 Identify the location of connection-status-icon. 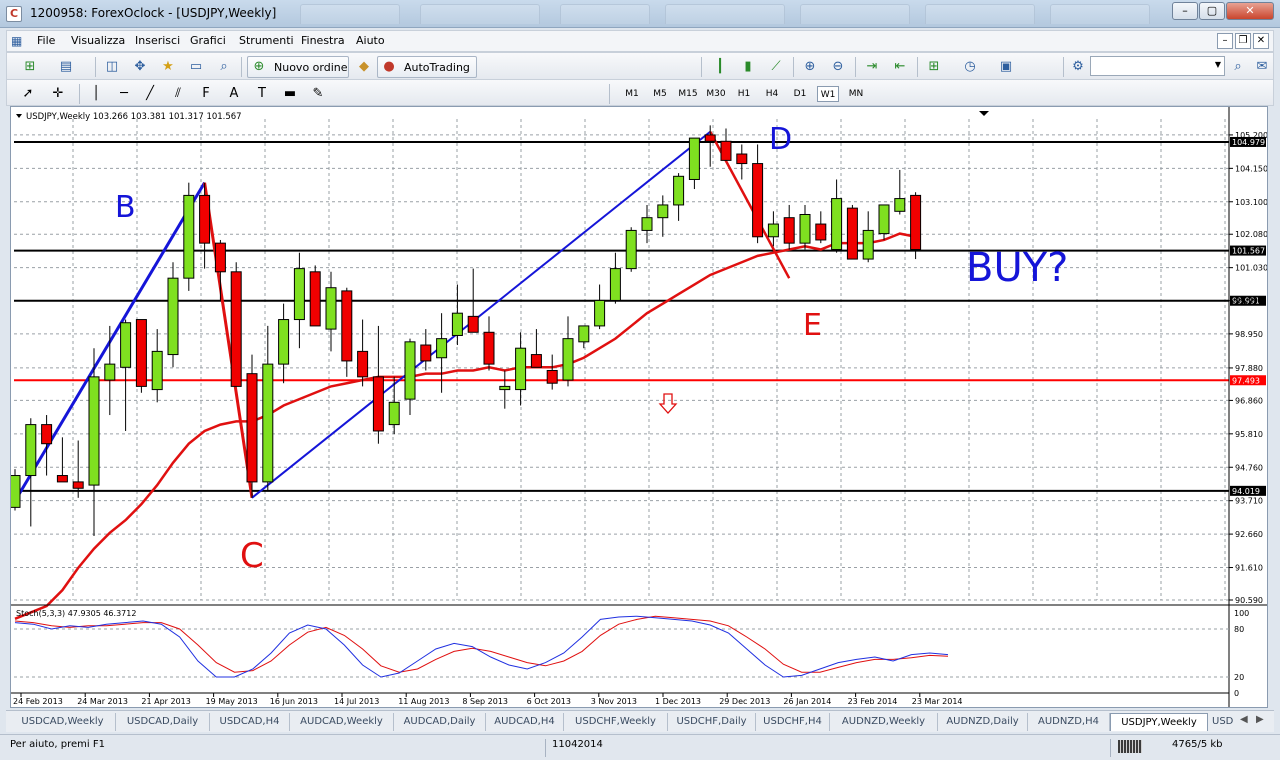
(1130, 746).